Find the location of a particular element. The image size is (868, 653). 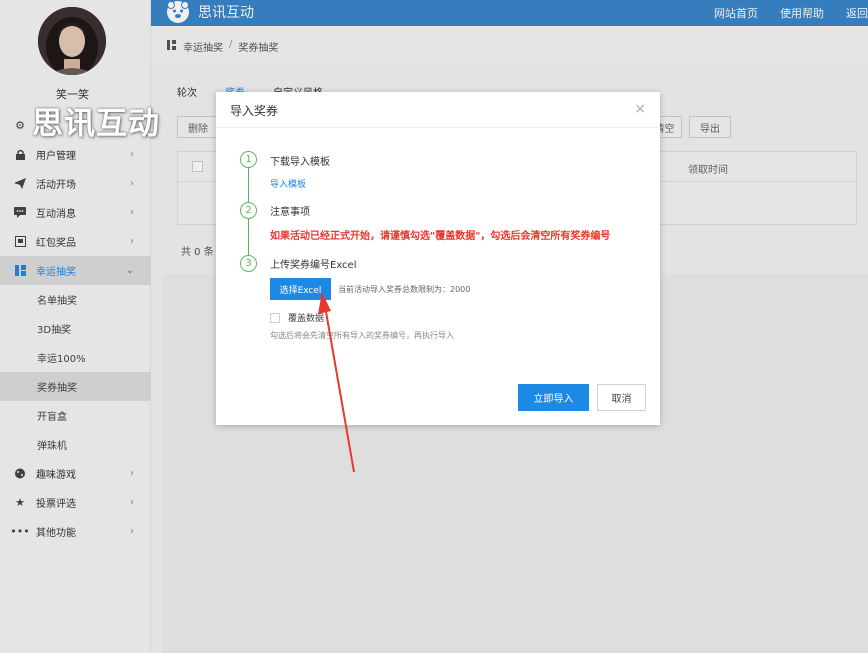

dialog-header: 导入奖券 × is located at coordinates (438, 110).